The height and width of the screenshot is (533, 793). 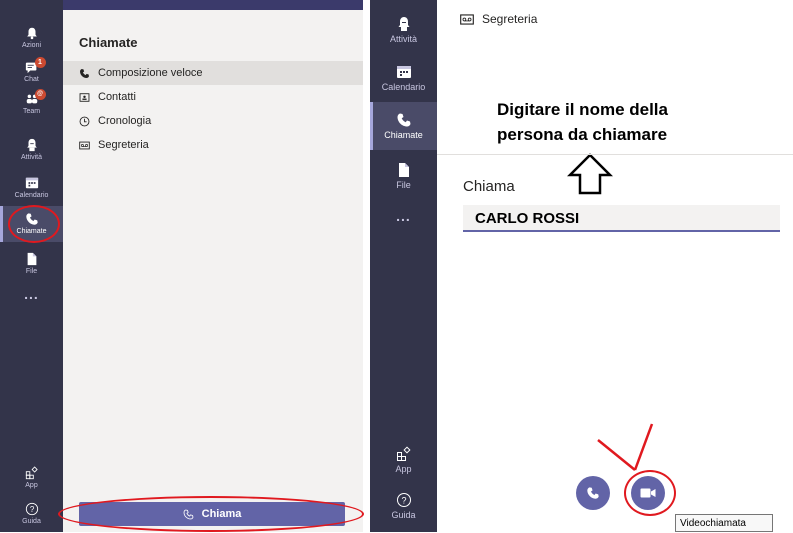 I want to click on nav-item-voicemail: Segreteria, so click(x=213, y=145).